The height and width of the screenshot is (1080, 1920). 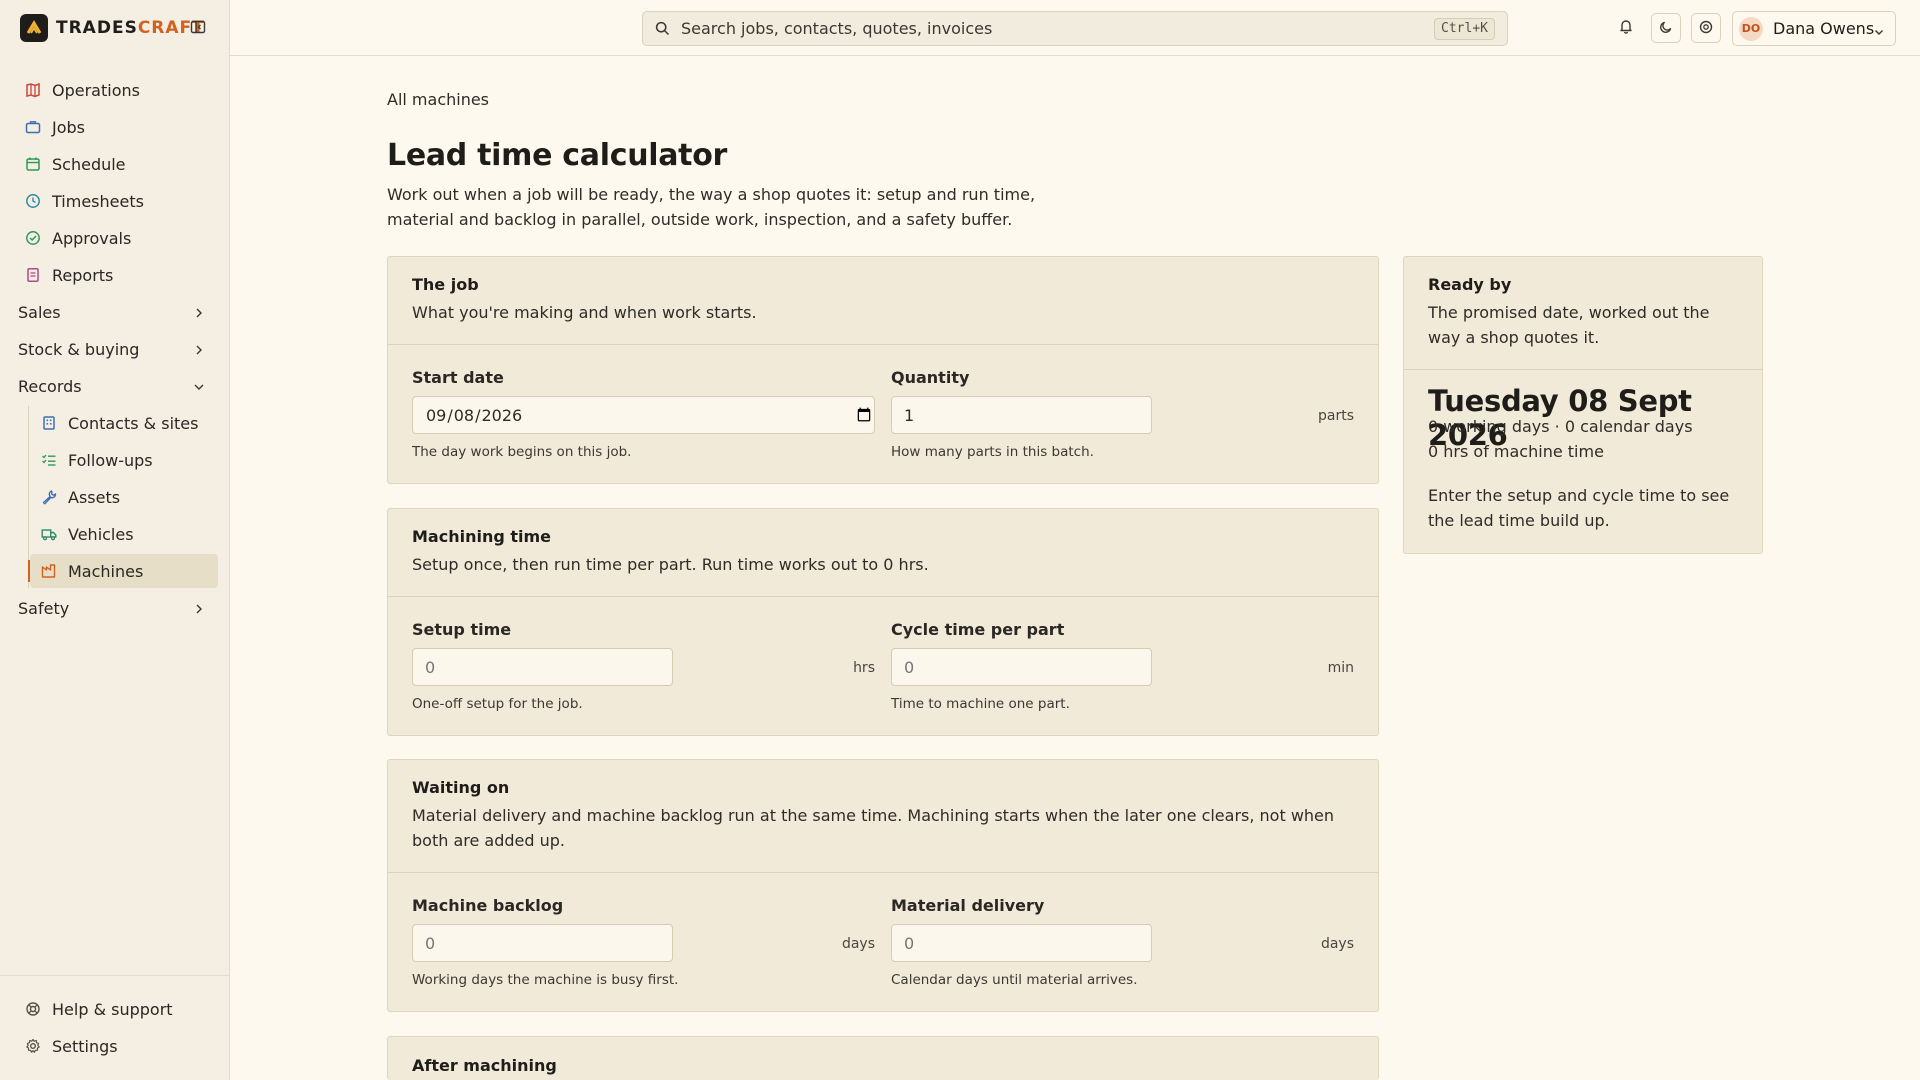 I want to click on material-delivery-hint: Calendar days until material arrives., so click(x=1014, y=980).